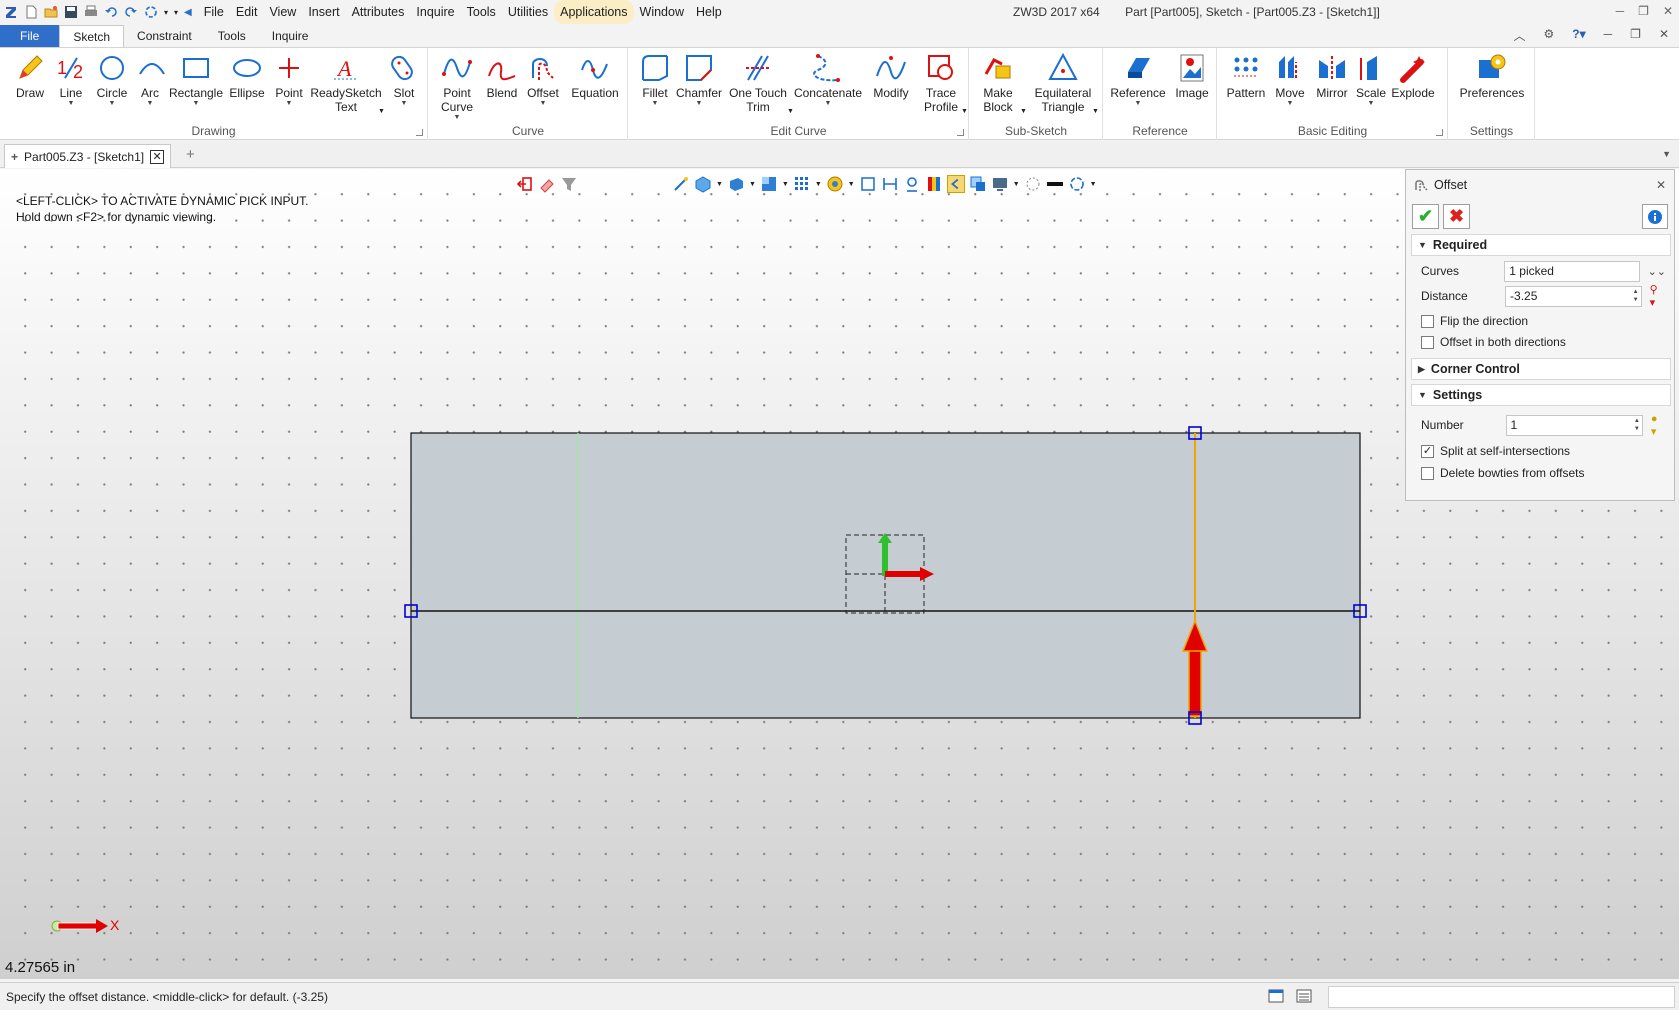  I want to click on command-input-field, so click(1501, 997).